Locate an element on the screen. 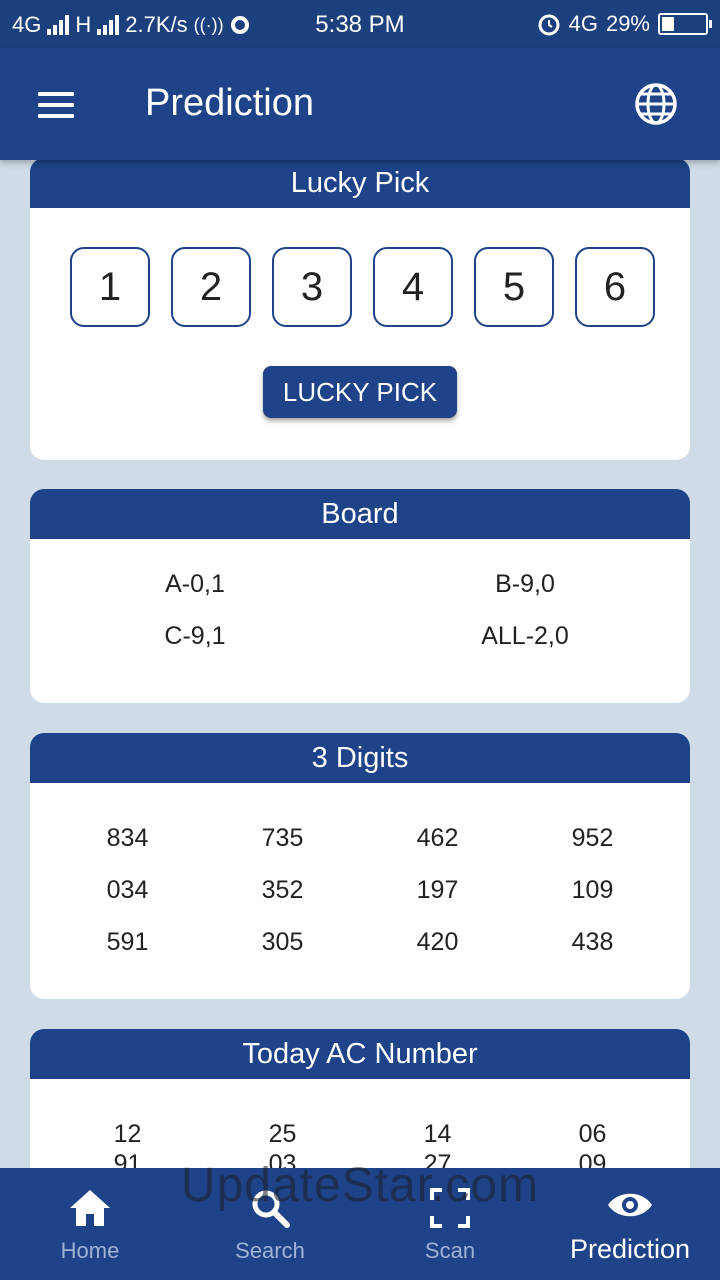 The image size is (720, 1280). digit-item: 462 is located at coordinates (437, 838).